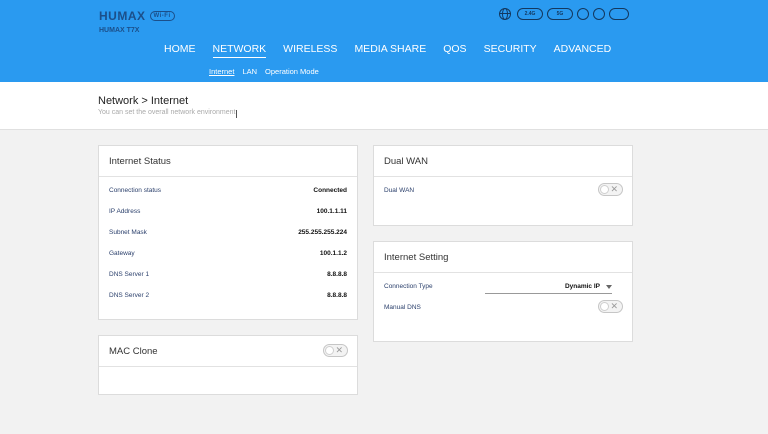 The width and height of the screenshot is (768, 434). I want to click on logo-text: HUMAX, so click(122, 16).